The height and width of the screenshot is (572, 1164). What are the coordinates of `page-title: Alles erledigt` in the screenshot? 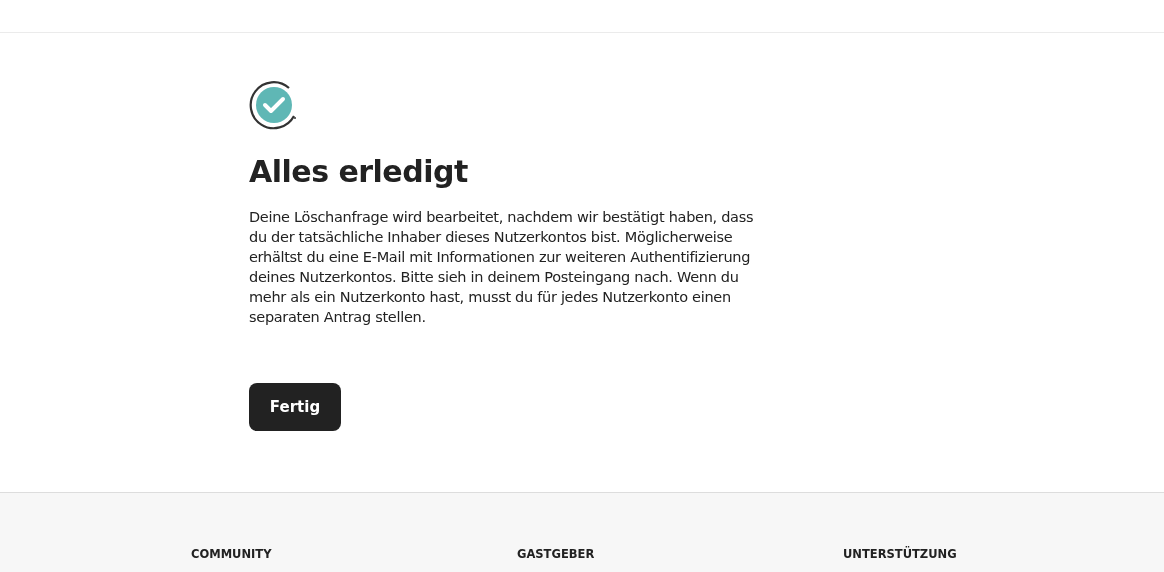 It's located at (359, 171).